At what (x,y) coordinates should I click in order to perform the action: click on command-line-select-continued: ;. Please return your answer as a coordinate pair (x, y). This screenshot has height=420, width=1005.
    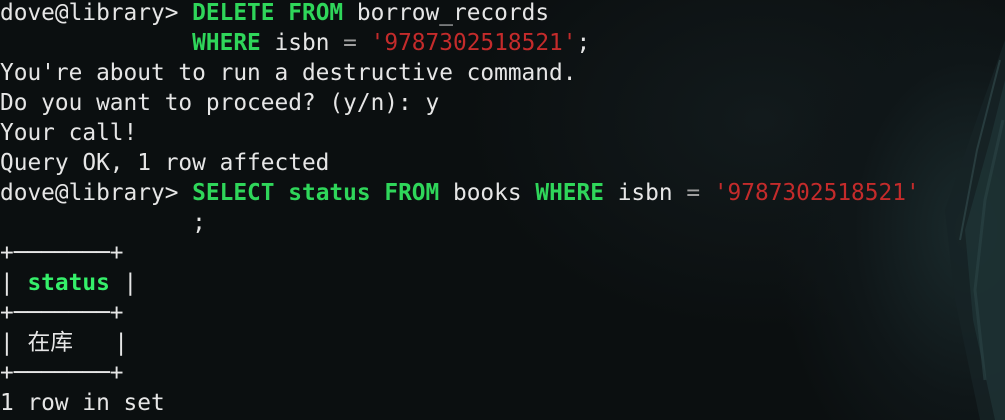
    Looking at the image, I should click on (103, 223).